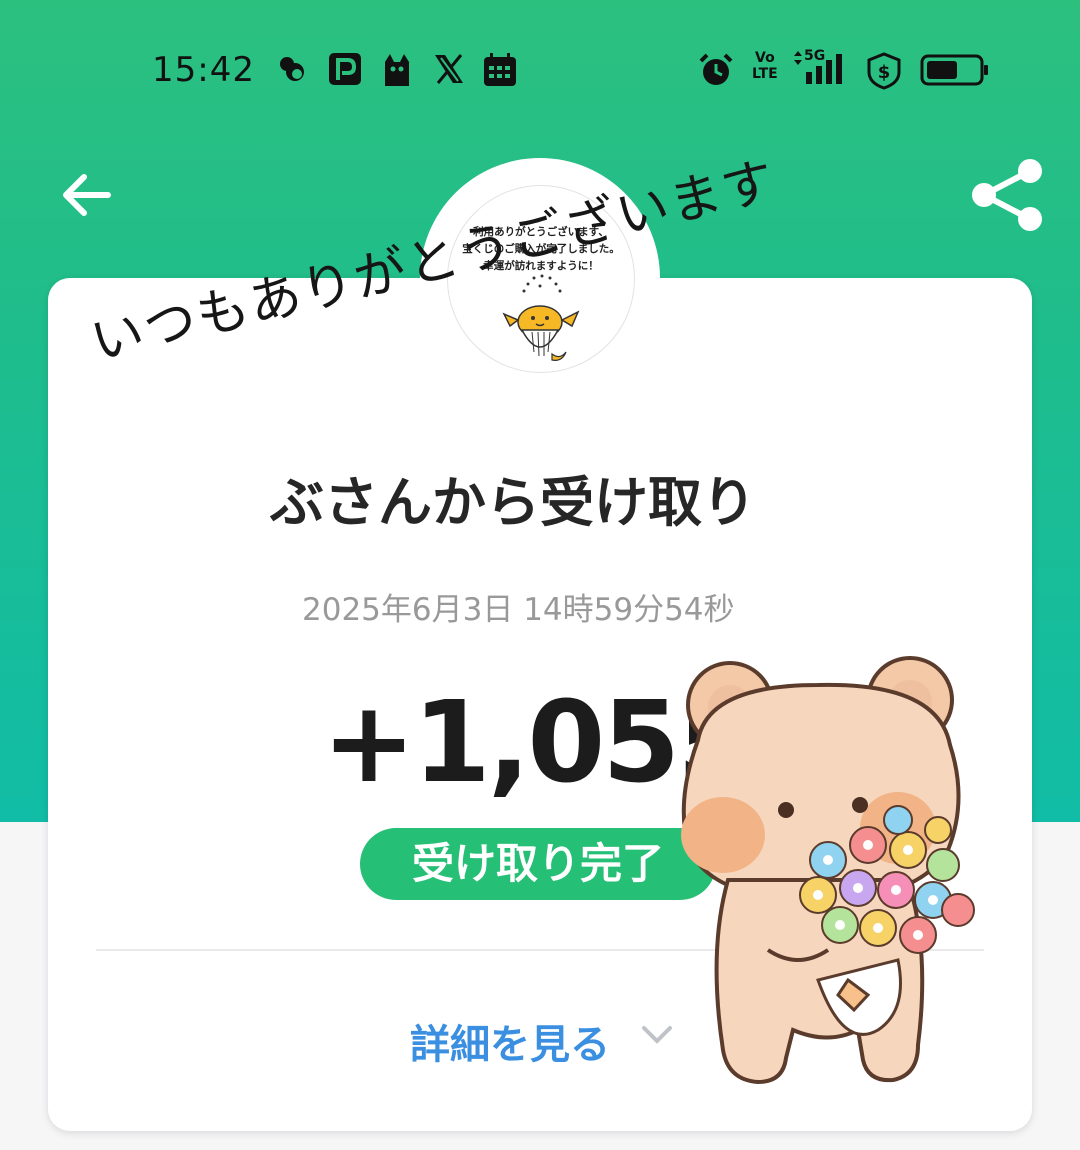 The height and width of the screenshot is (1150, 1080). Describe the element at coordinates (345, 69) in the screenshot. I see `paypay-icon` at that location.